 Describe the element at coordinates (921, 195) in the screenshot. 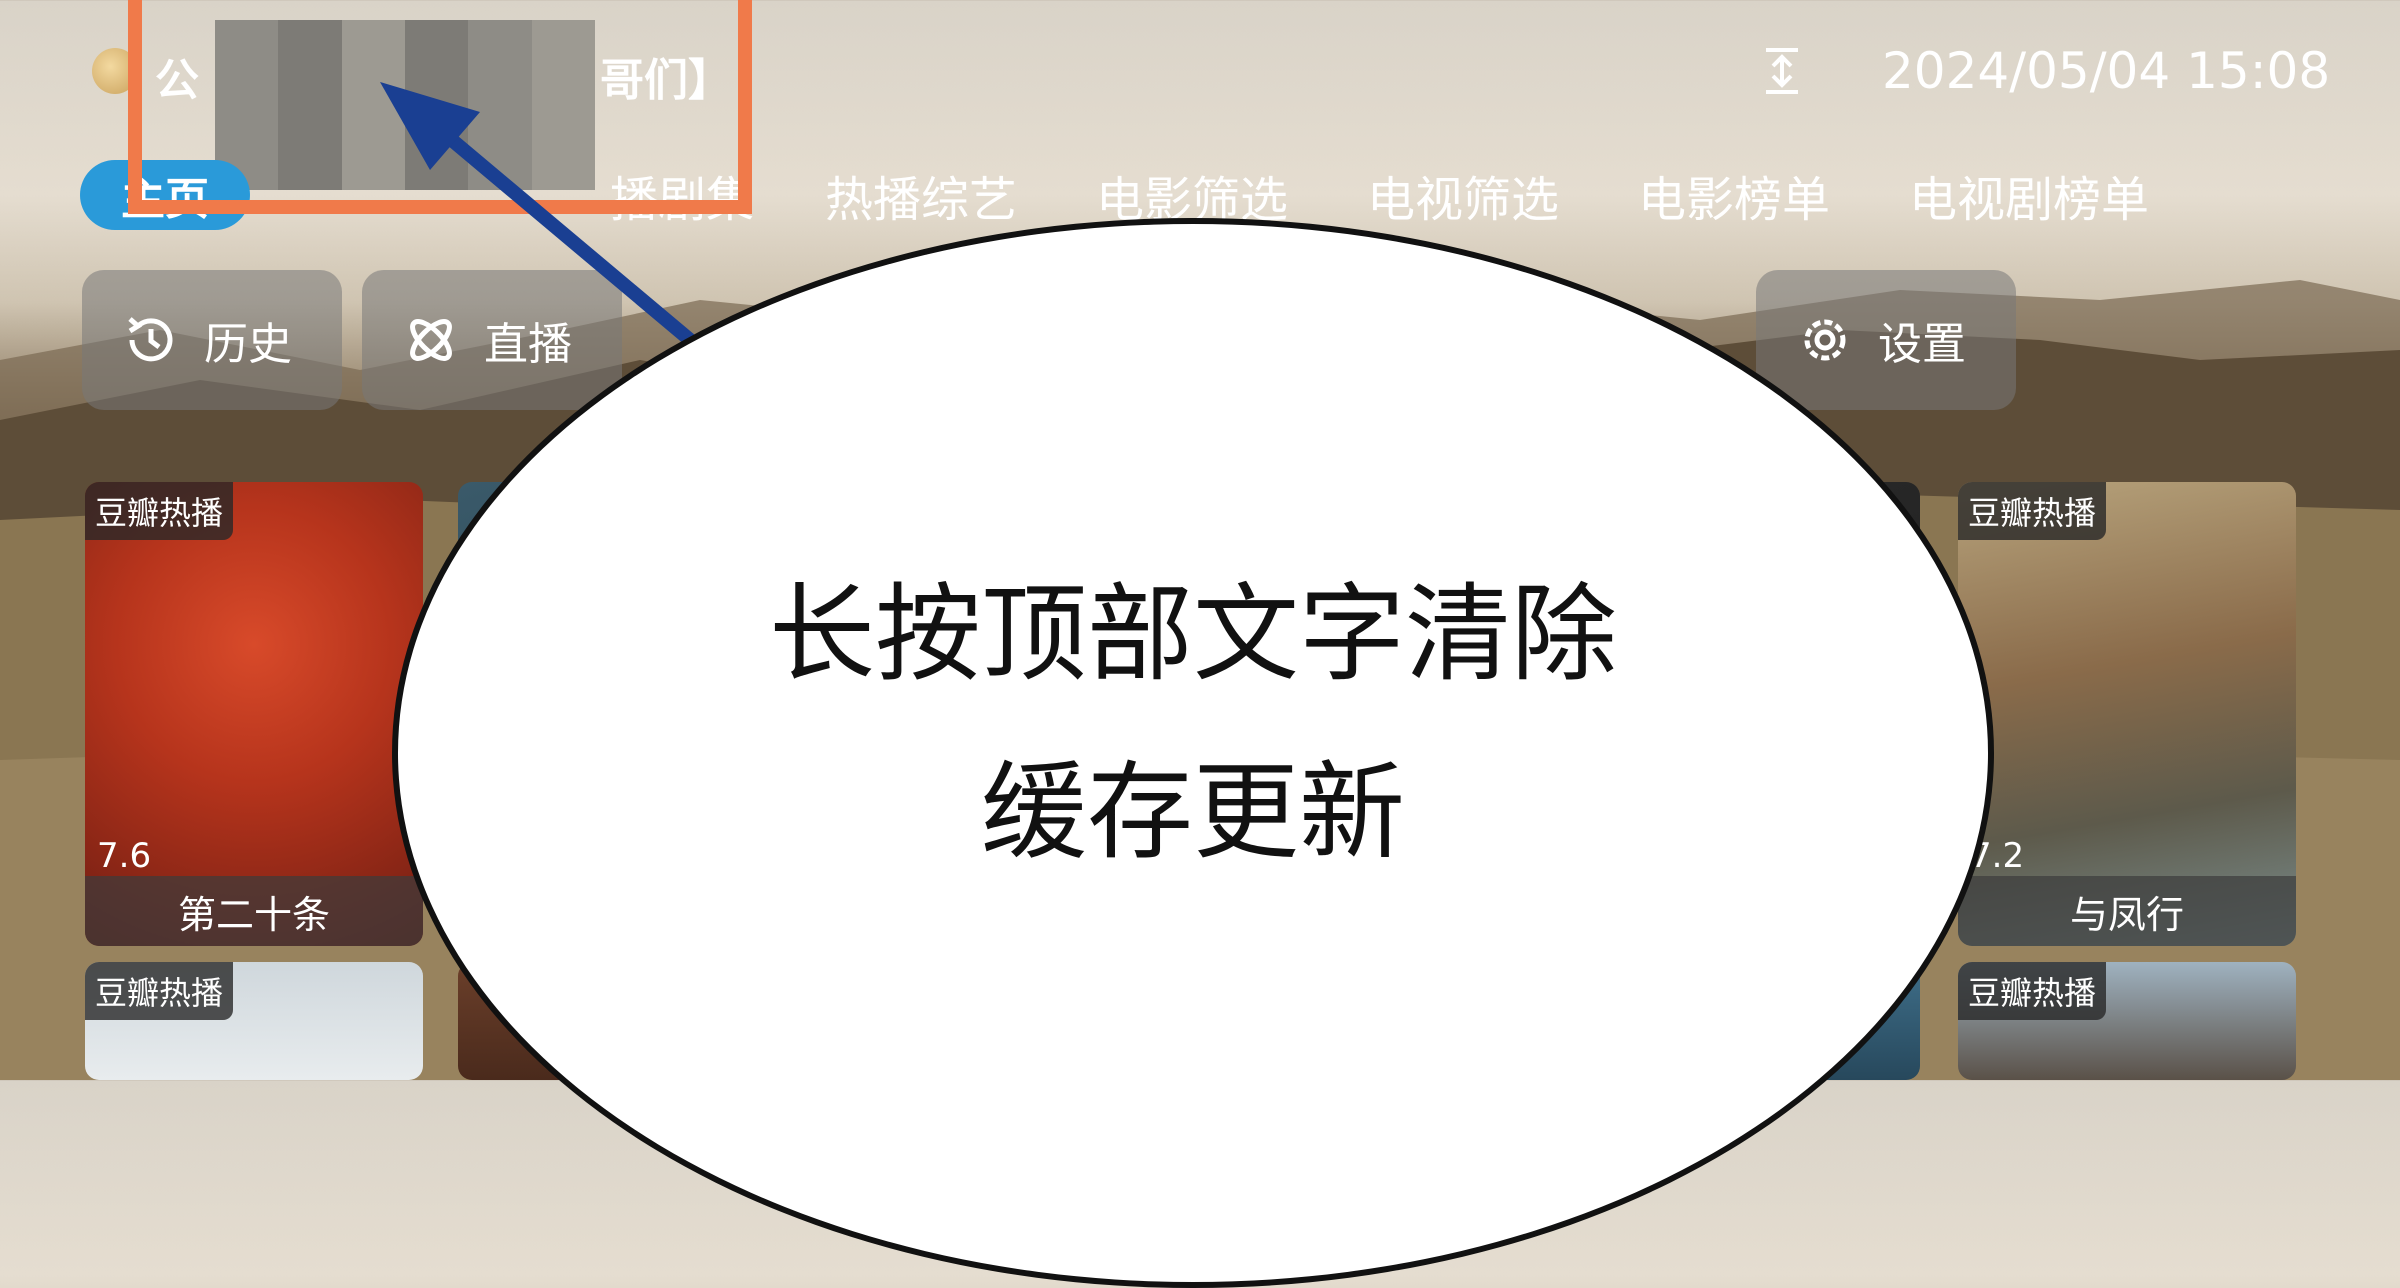

I see `tab-variety: 热播综艺` at that location.